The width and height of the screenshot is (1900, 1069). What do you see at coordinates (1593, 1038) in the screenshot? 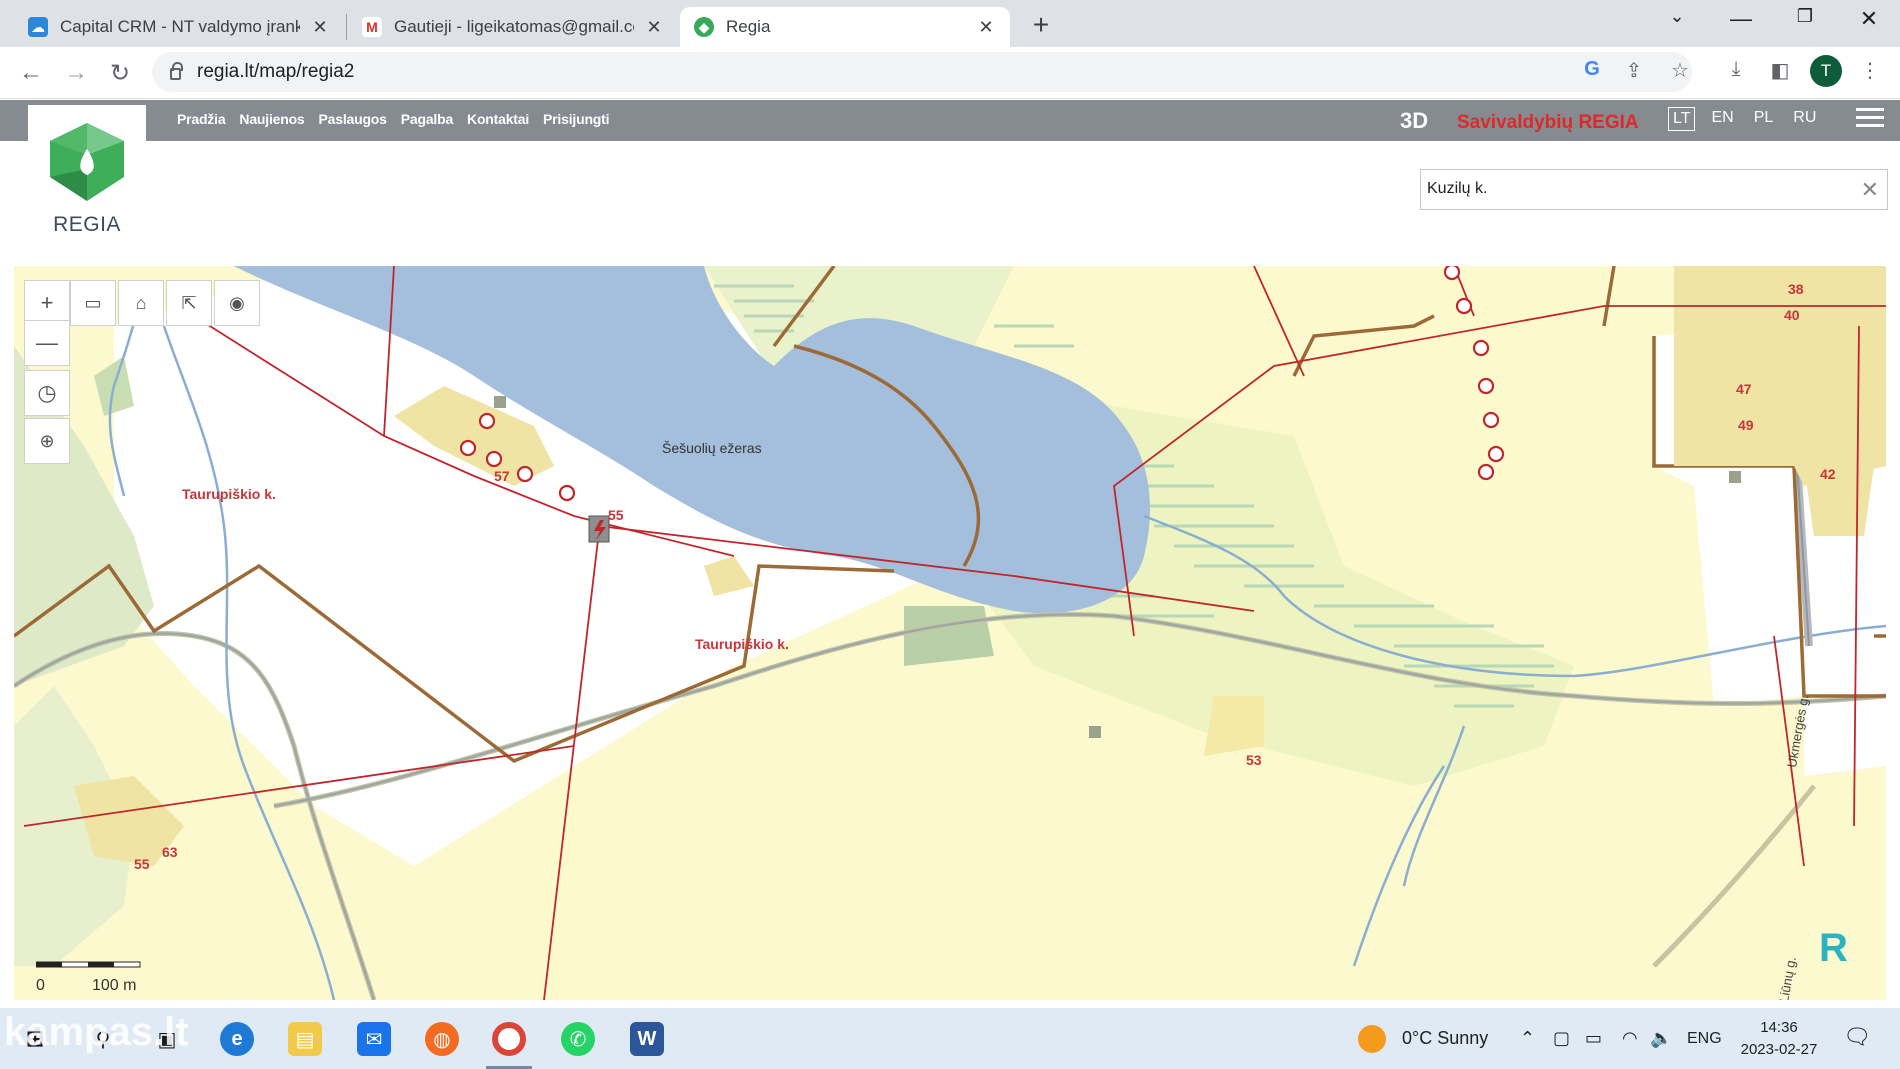
I see `battery-icon: ▭` at bounding box center [1593, 1038].